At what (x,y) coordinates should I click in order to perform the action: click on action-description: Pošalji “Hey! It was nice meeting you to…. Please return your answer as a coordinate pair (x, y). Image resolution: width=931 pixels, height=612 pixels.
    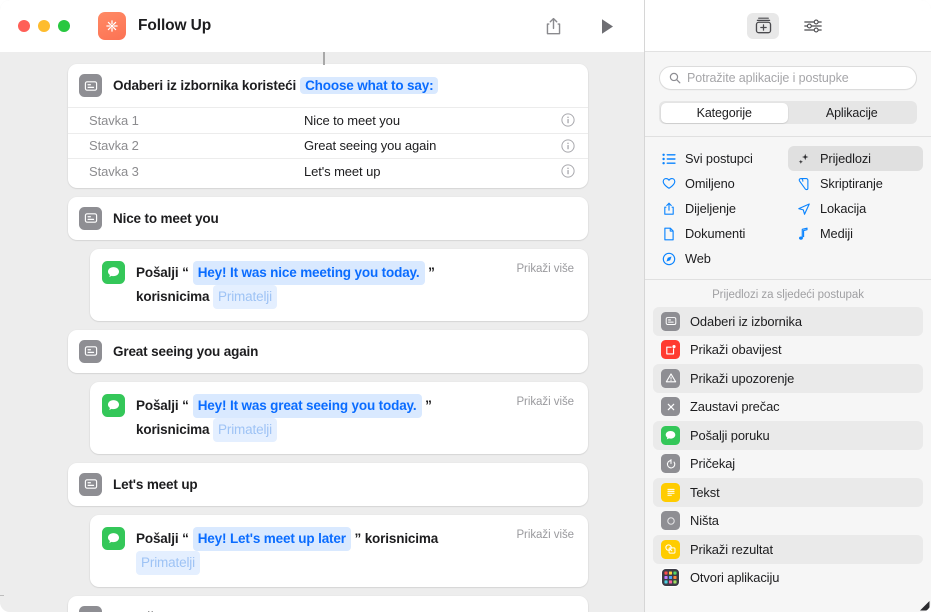
    Looking at the image, I should click on (321, 284).